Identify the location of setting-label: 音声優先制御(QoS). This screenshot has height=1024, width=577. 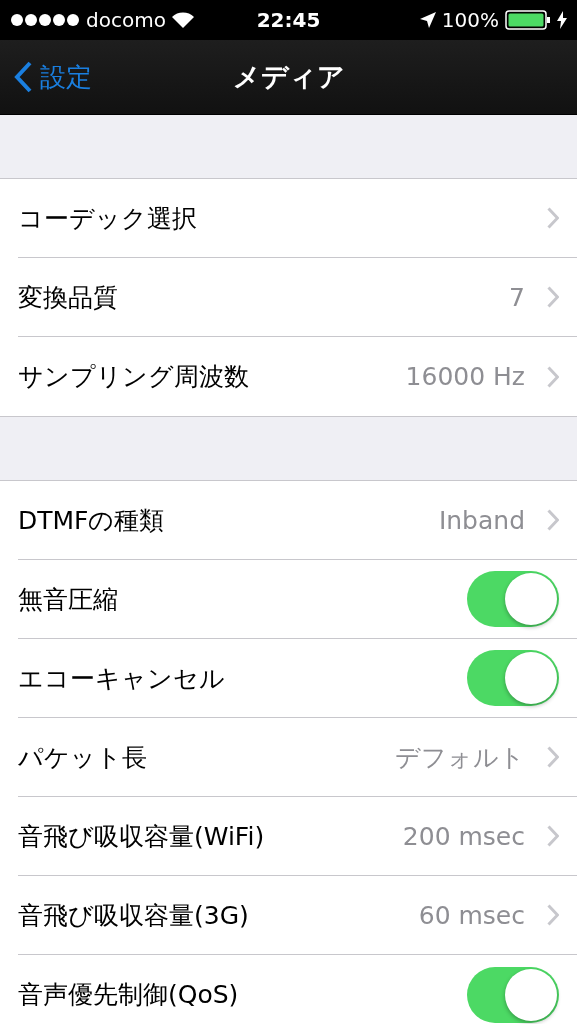
(129, 995).